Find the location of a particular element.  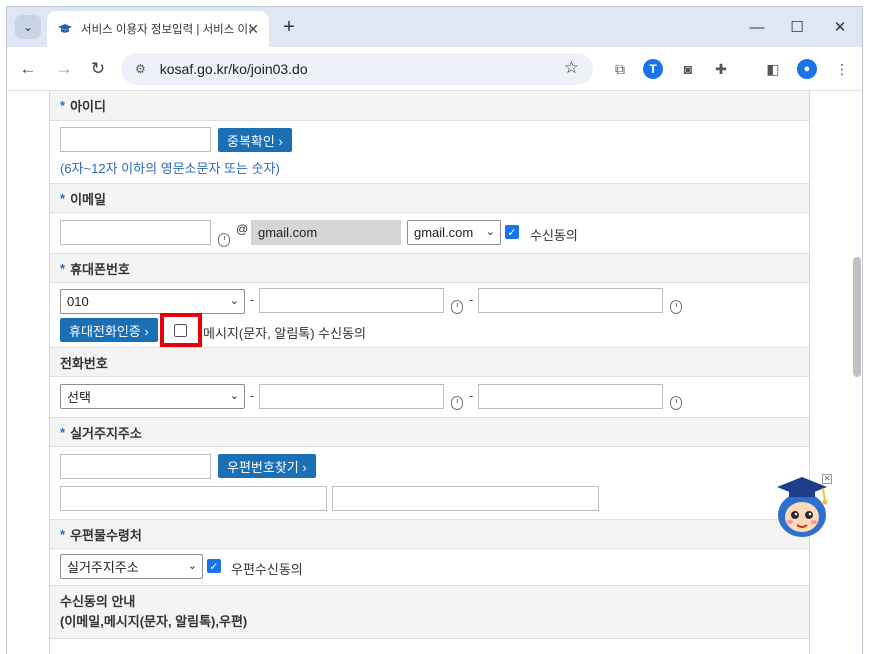

side-panel-icon: ◧ is located at coordinates (773, 69).